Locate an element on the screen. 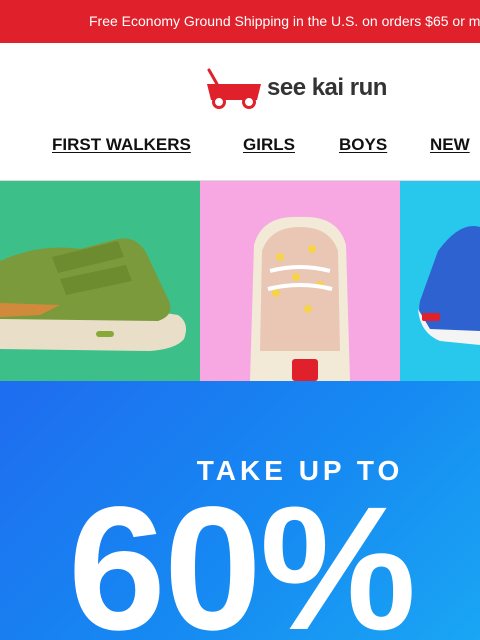  nav-item-boys: BOYS is located at coordinates (363, 145).